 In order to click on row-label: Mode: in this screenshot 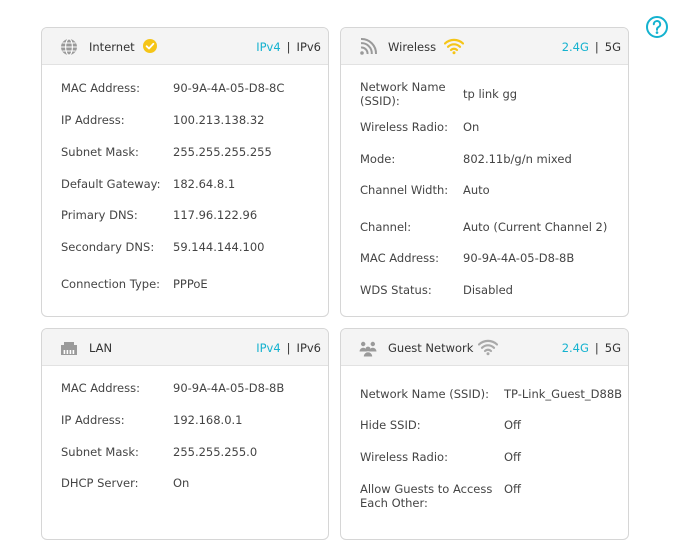, I will do `click(378, 159)`.